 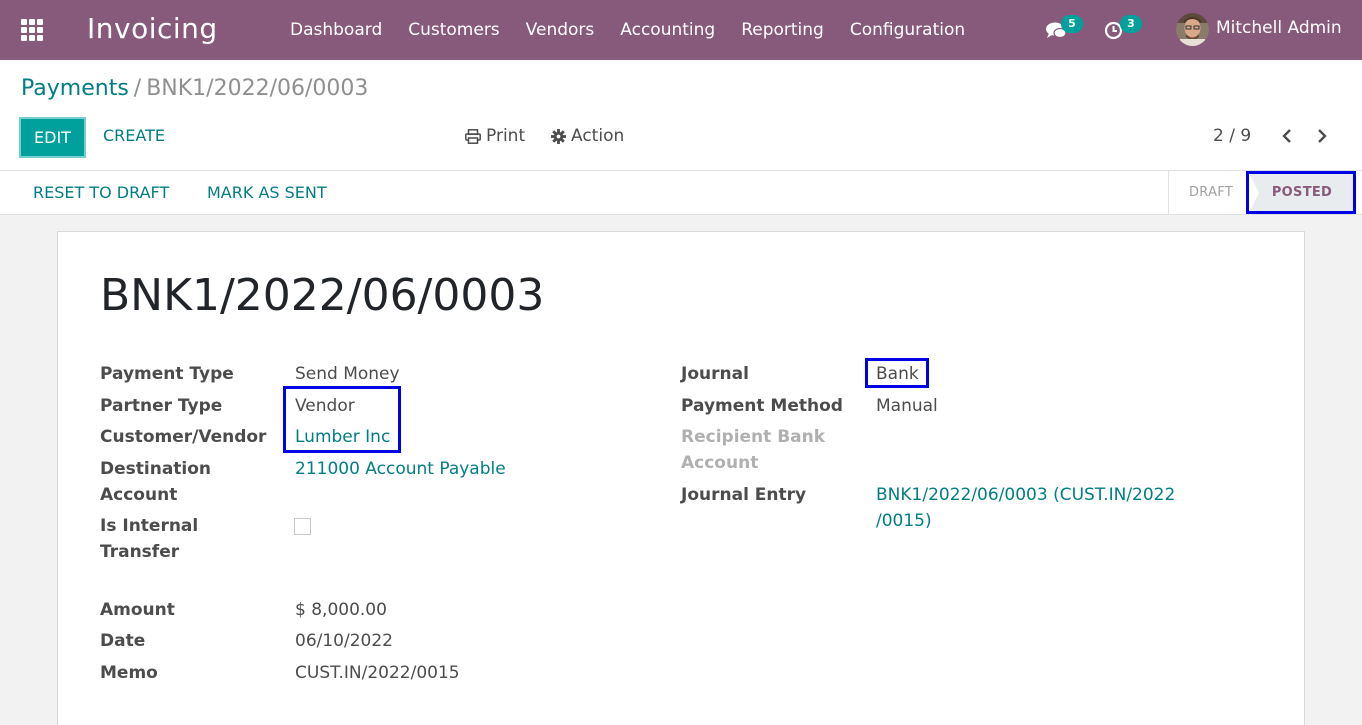 What do you see at coordinates (1211, 192) in the screenshot?
I see `status-step-draft: DRAFT` at bounding box center [1211, 192].